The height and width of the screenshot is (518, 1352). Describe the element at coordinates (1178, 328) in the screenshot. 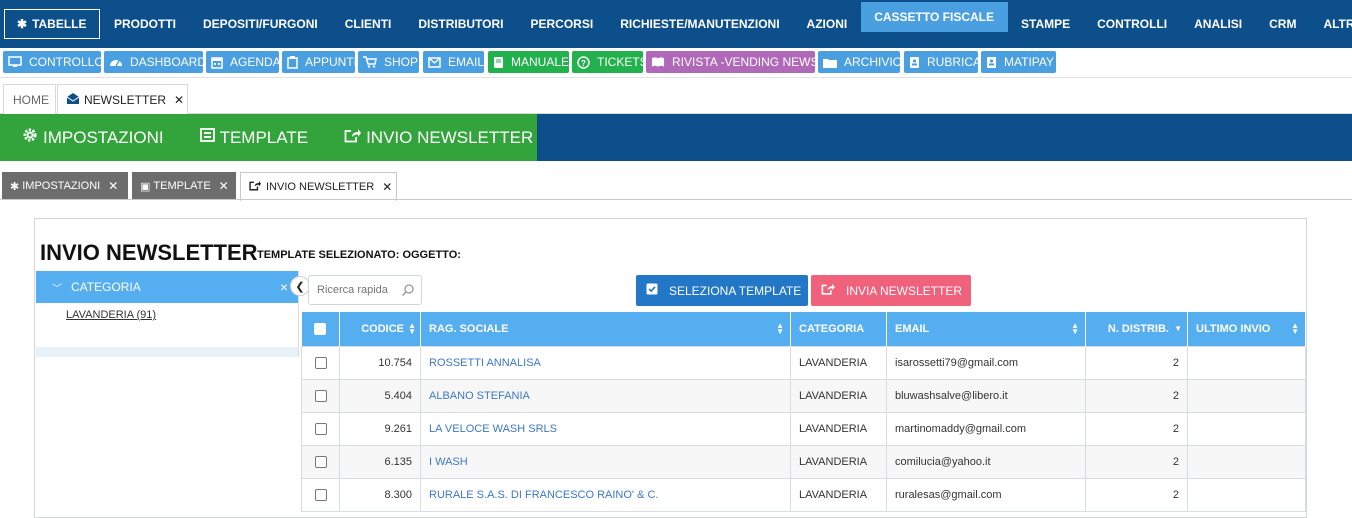

I see `sort-desc-icon: ▼` at that location.